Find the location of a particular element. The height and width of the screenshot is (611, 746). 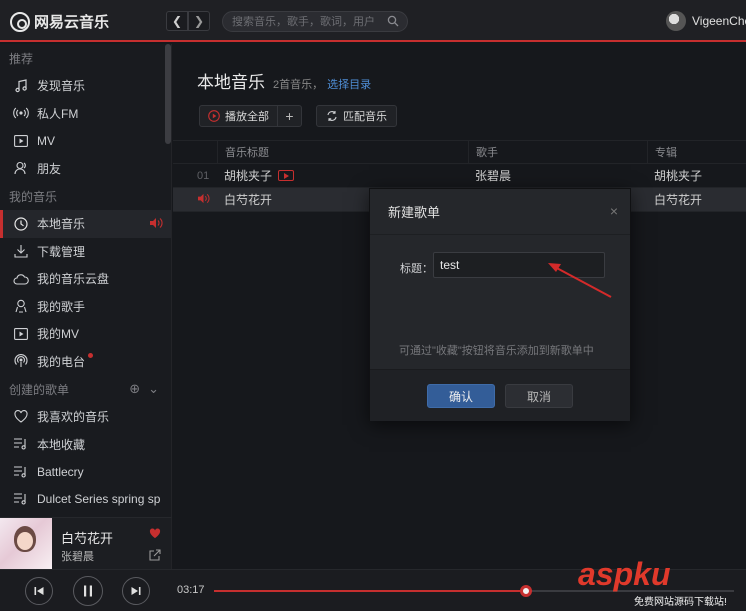

back-button: ❮ is located at coordinates (177, 21).